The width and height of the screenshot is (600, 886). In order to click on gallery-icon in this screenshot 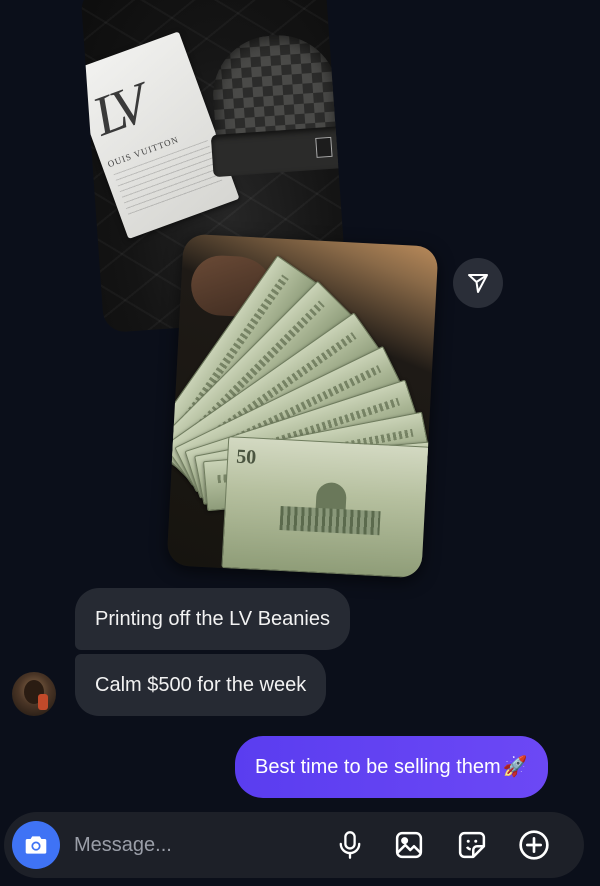, I will do `click(409, 845)`.